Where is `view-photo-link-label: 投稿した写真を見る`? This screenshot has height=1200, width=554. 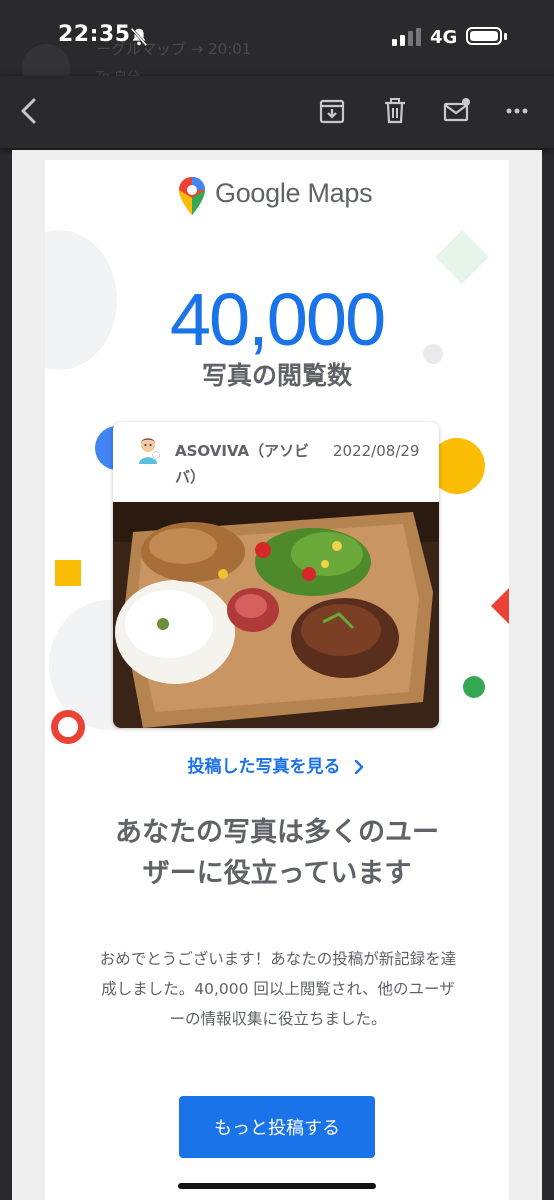
view-photo-link-label: 投稿した写真を見る is located at coordinates (264, 767).